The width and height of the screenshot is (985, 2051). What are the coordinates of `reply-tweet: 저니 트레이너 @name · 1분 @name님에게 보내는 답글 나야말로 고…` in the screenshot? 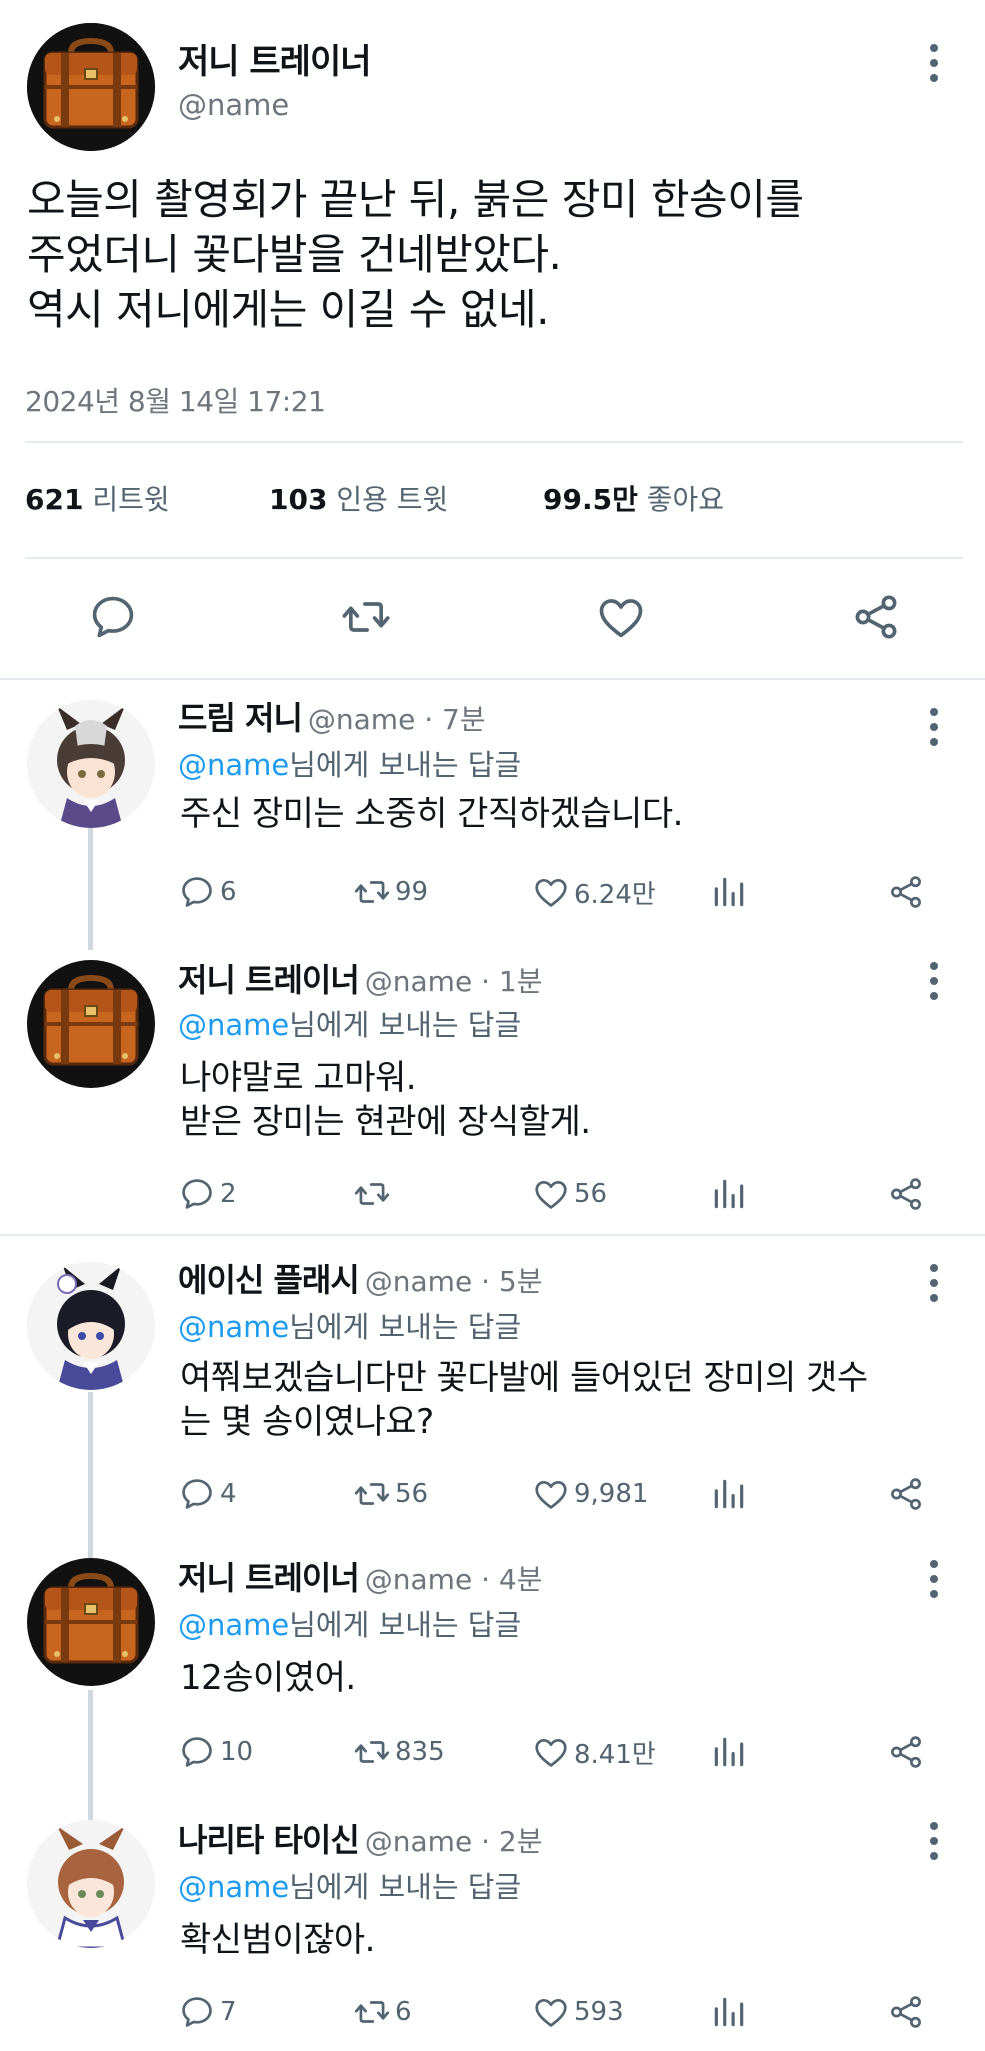 It's located at (492, 1090).